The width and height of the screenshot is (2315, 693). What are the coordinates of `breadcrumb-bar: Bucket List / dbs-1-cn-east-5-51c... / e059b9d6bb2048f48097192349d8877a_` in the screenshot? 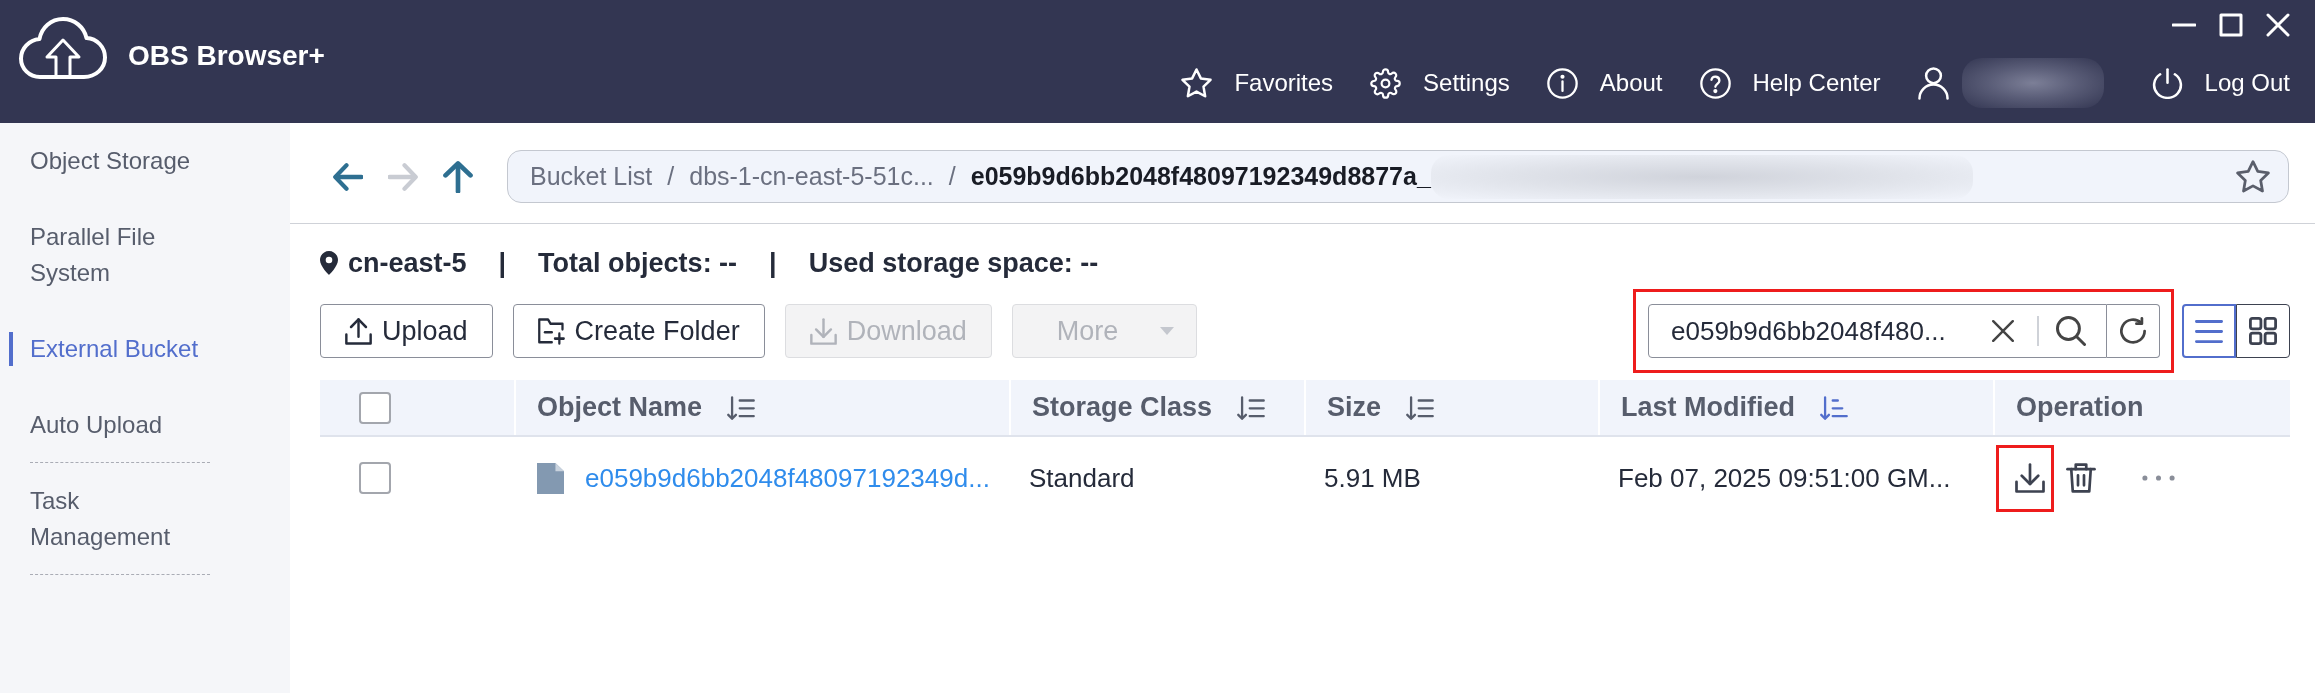 It's located at (1398, 176).